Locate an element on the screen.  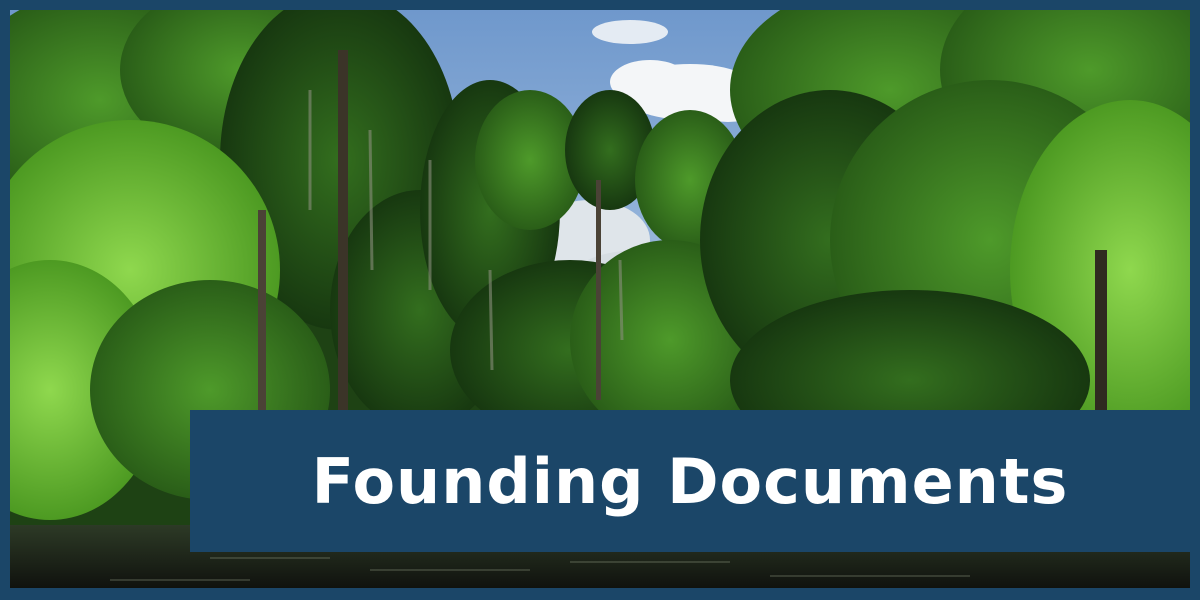
banner-title: Founding Documents is located at coordinates (690, 481).